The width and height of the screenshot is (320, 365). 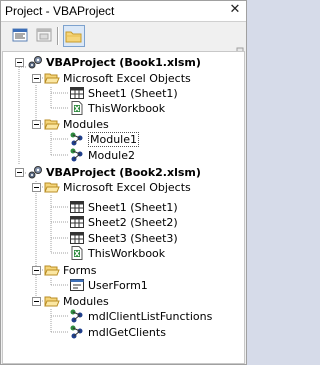 What do you see at coordinates (123, 11) in the screenshot?
I see `title-bar: Project - VBAProject ✕` at bounding box center [123, 11].